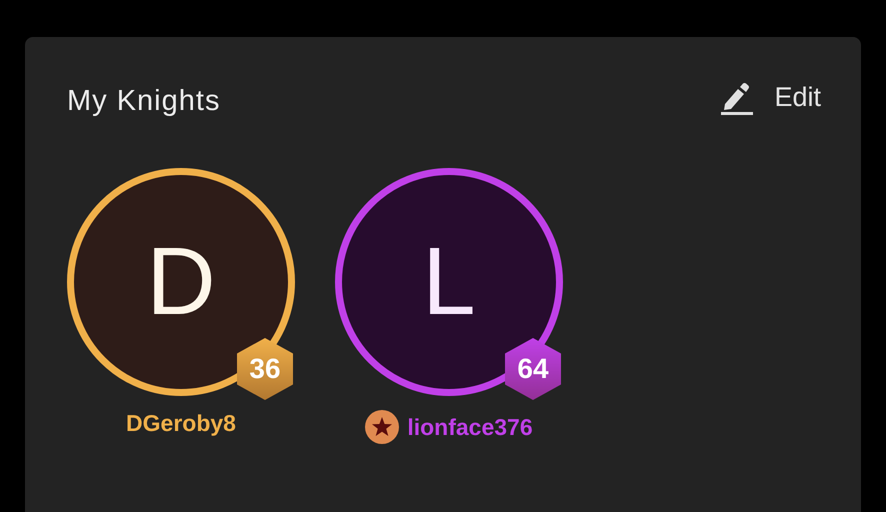  What do you see at coordinates (770, 97) in the screenshot?
I see `edit-button: Edit` at bounding box center [770, 97].